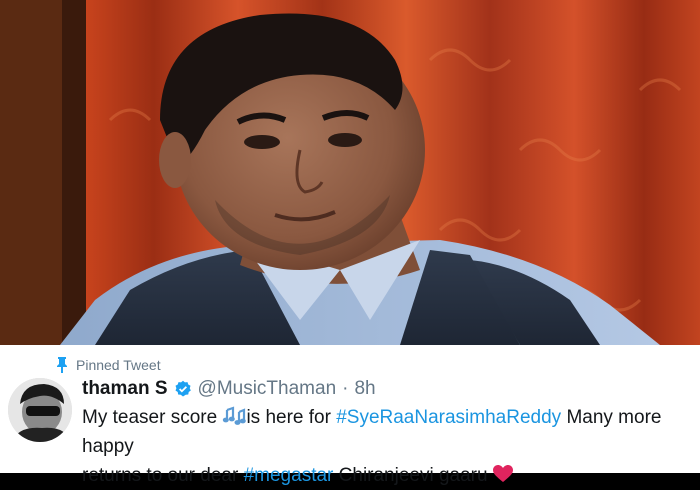 This screenshot has width=700, height=490. Describe the element at coordinates (62, 365) in the screenshot. I see `pin-icon` at that location.